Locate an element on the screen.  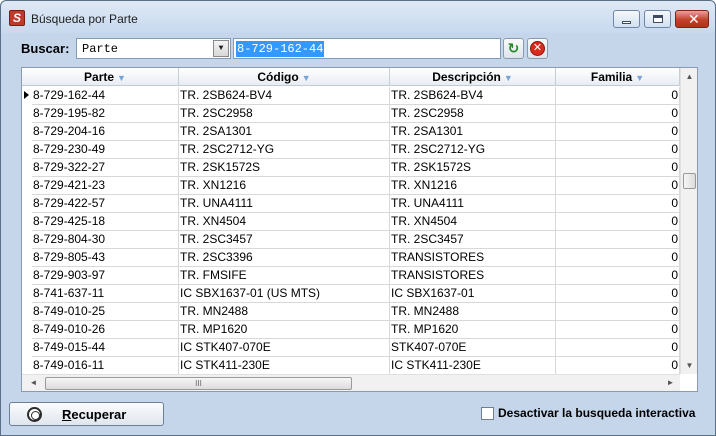
scroll-right-icon: ► is located at coordinates (670, 383).